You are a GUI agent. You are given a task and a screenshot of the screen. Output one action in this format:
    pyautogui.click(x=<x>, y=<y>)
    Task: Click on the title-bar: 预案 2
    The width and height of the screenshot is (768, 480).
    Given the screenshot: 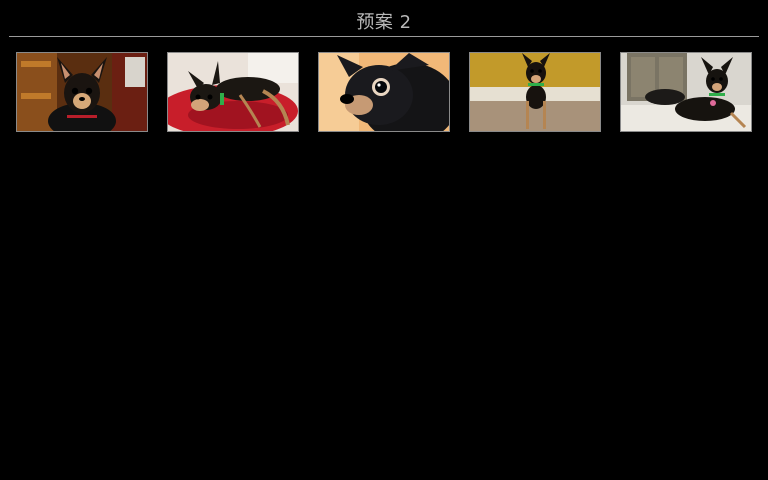 What is the action you would take?
    pyautogui.click(x=384, y=18)
    